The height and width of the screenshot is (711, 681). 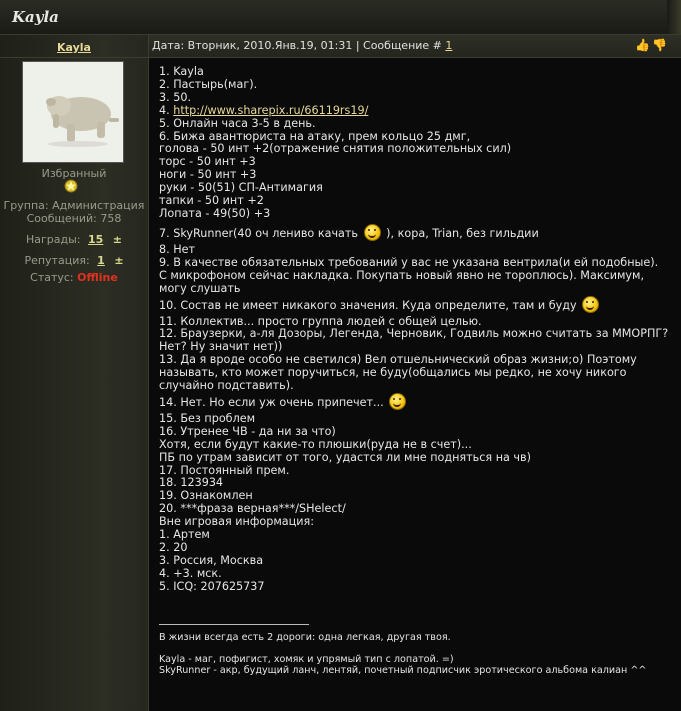 I want to click on reputation-value-link: 1, so click(x=101, y=260).